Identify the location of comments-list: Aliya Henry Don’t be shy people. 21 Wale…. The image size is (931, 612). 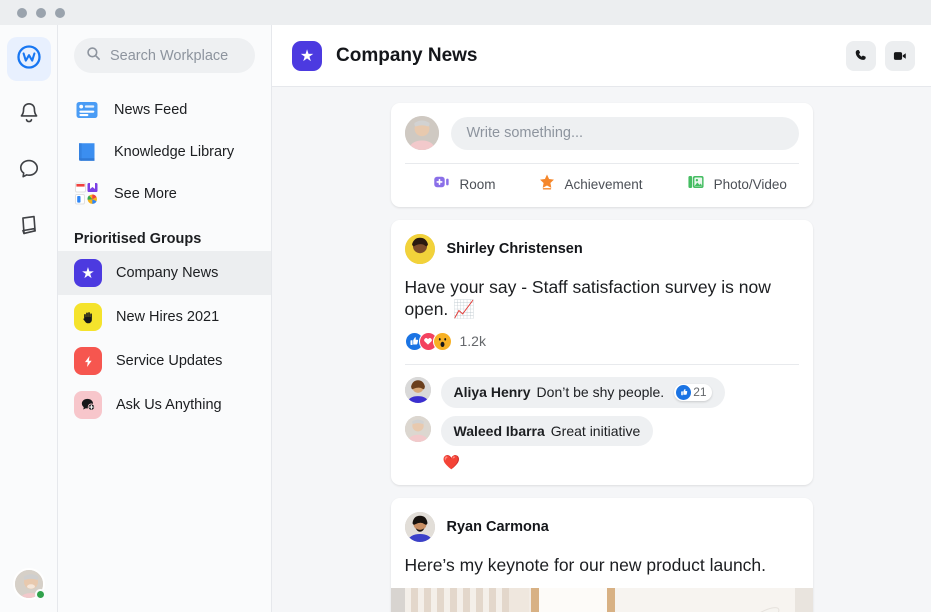
(602, 425).